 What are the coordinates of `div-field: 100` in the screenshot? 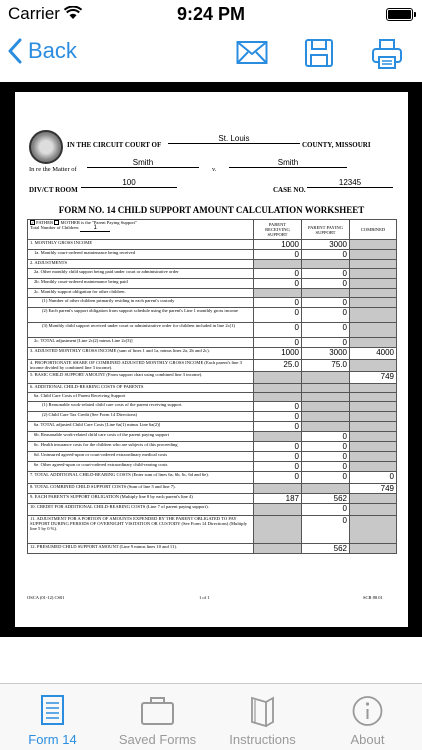 It's located at (129, 183).